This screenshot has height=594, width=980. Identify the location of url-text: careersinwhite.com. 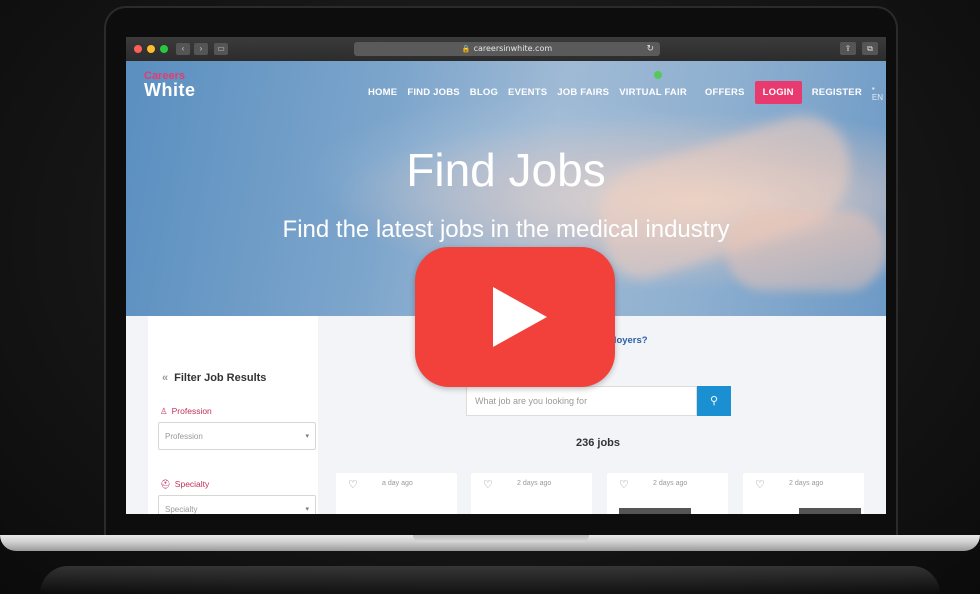
(513, 48).